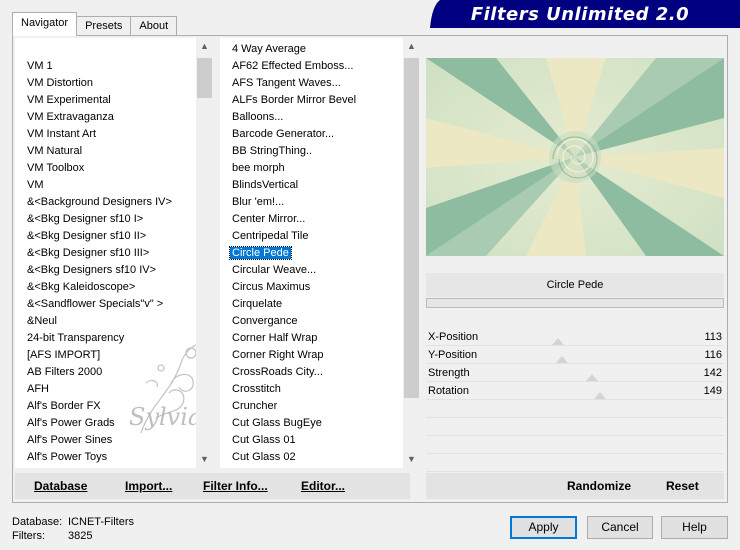 The width and height of the screenshot is (740, 550). I want to click on banner-title: Filters Unlimited 2.0, so click(580, 14).